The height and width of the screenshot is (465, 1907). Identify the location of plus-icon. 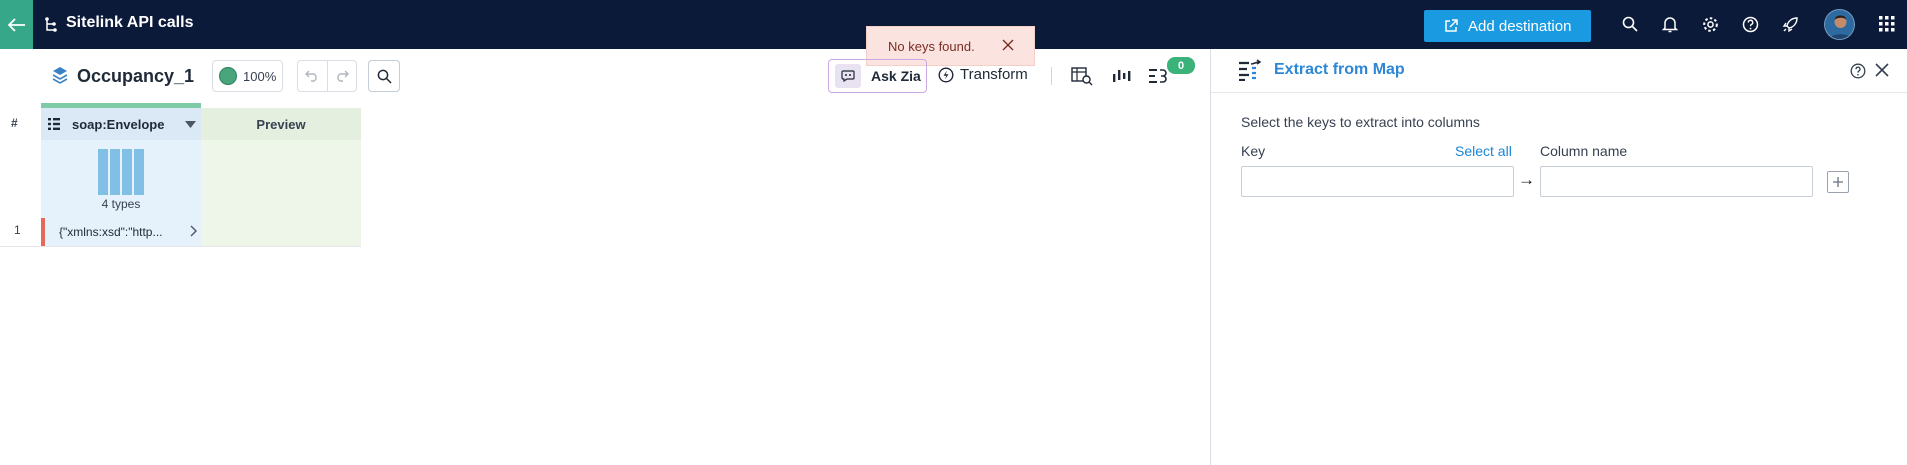
(1838, 182).